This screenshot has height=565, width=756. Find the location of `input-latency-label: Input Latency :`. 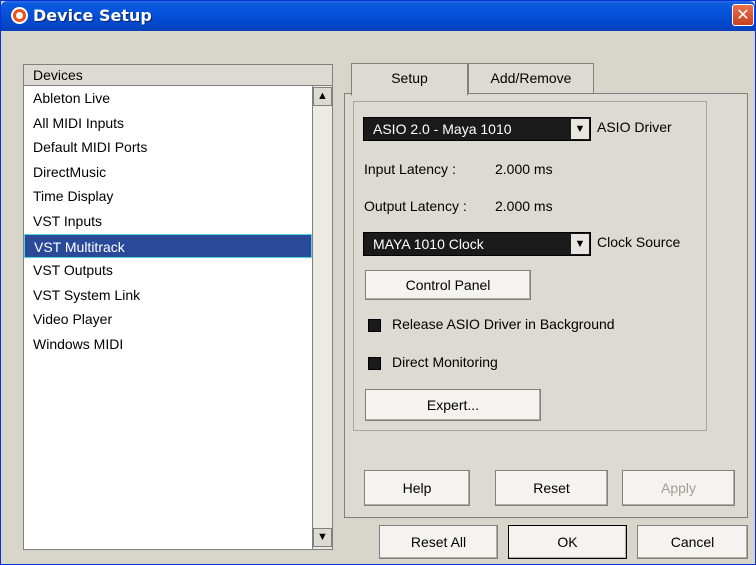

input-latency-label: Input Latency : is located at coordinates (410, 169).